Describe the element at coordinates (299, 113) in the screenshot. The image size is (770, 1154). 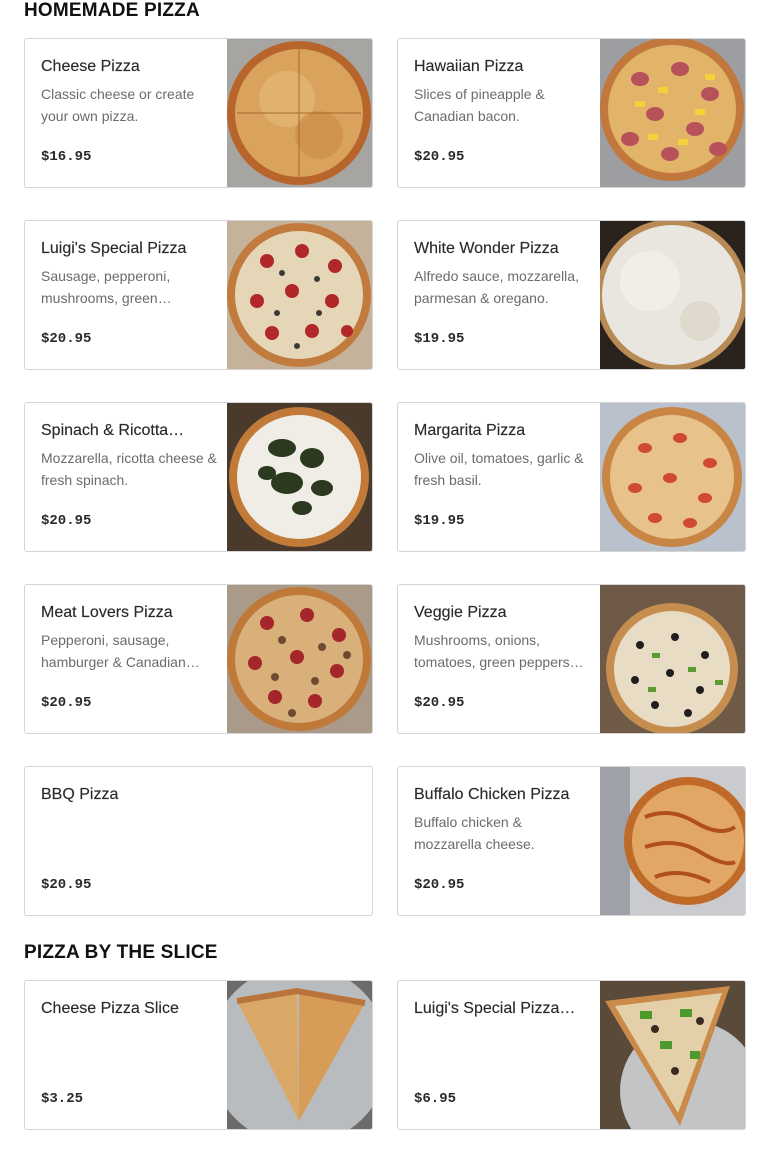
I see `cheese-pizza-photo` at that location.